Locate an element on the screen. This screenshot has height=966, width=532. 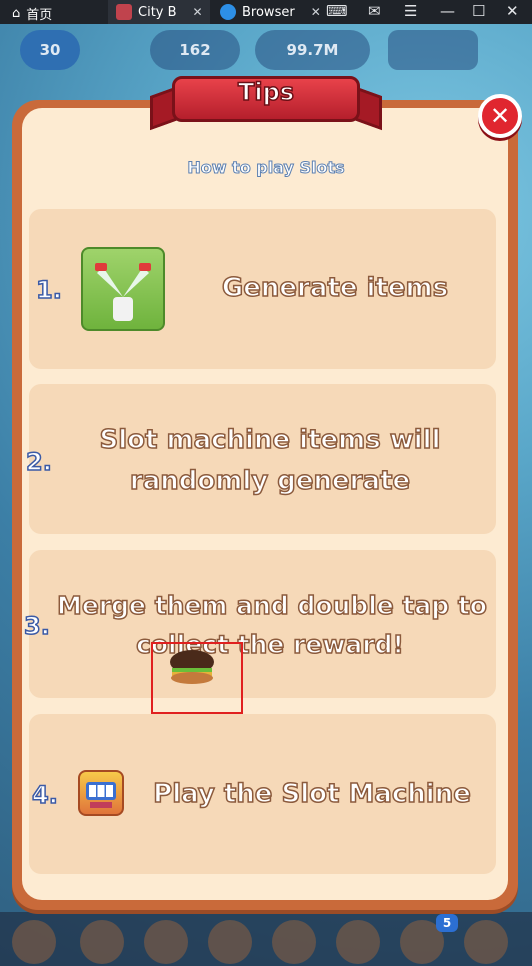
gamepad-icon: ⌨ is located at coordinates (337, 11).